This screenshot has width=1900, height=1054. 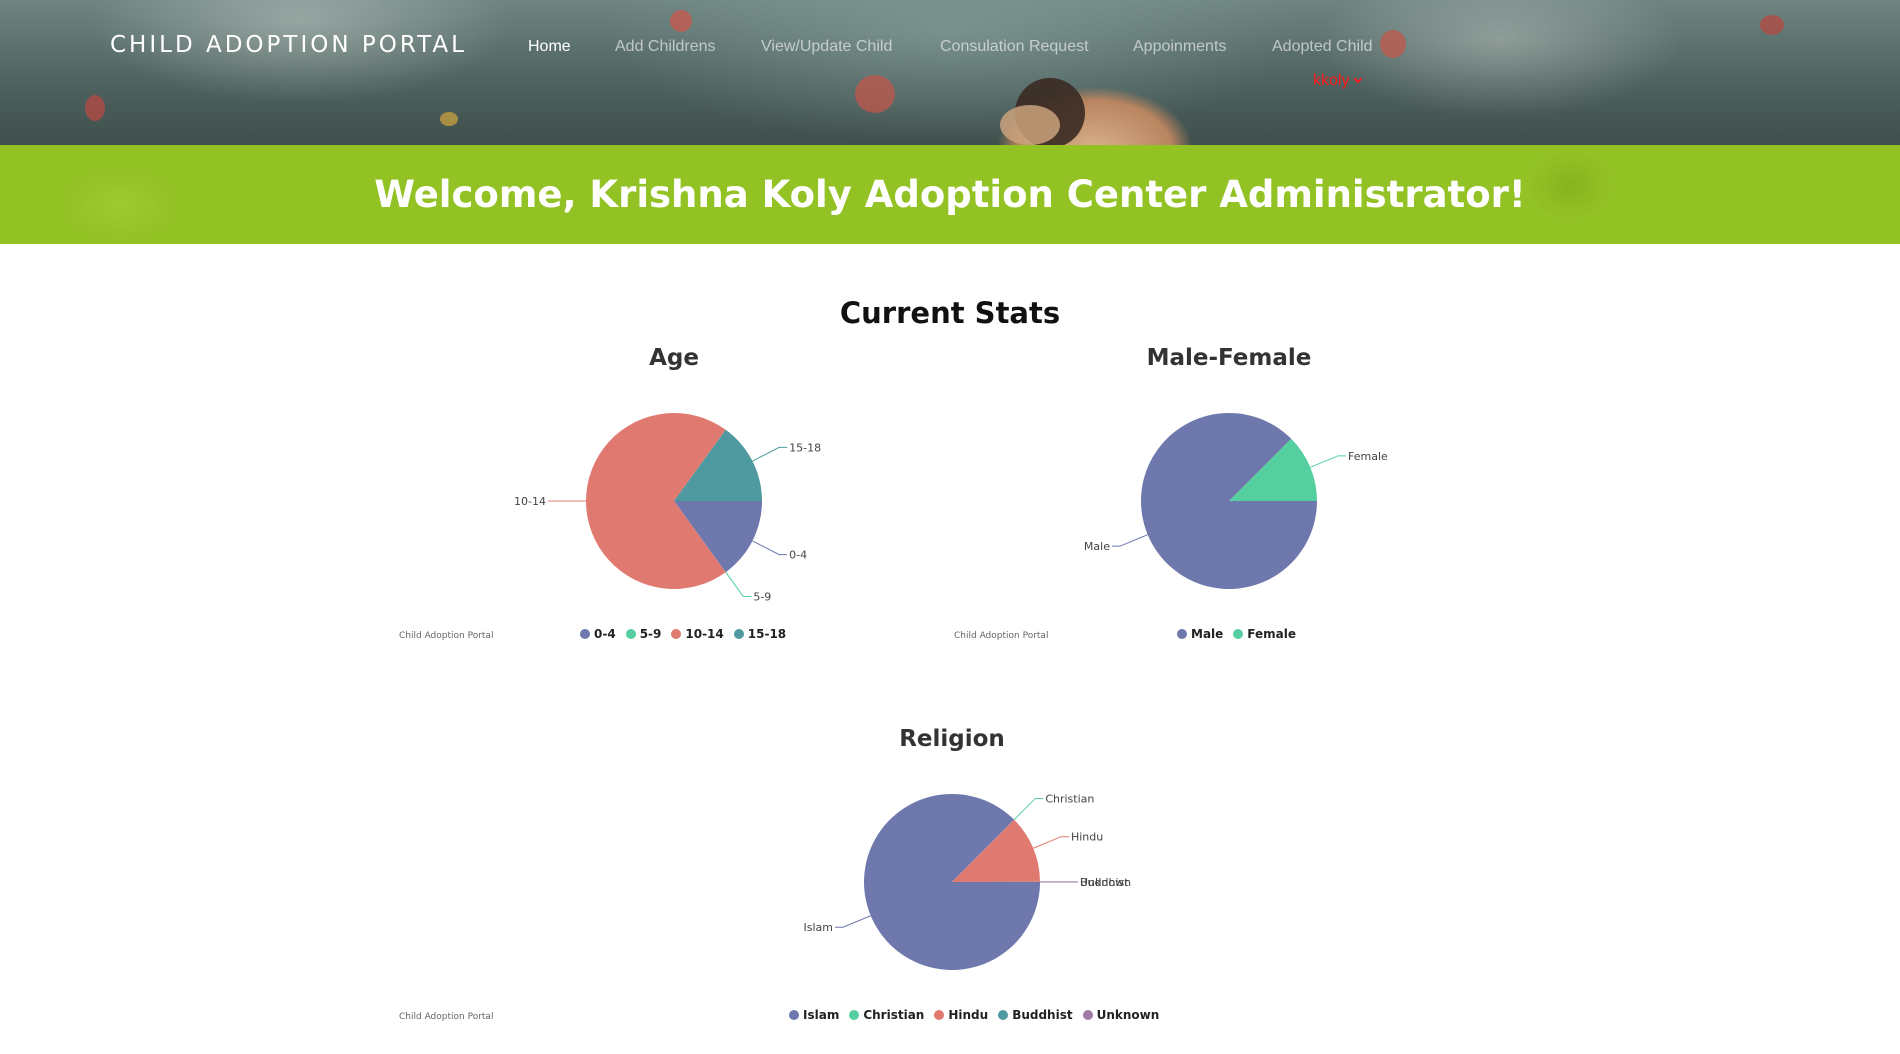 I want to click on nav-adopted-child: Adopted Child, so click(x=1322, y=47).